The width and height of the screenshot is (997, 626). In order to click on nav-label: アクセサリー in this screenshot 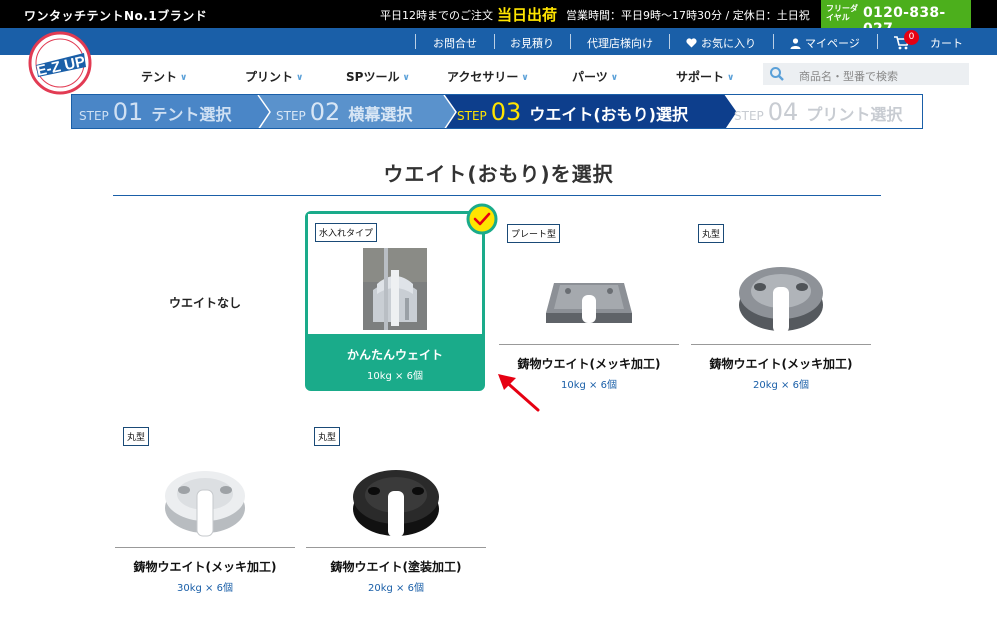, I will do `click(483, 77)`.